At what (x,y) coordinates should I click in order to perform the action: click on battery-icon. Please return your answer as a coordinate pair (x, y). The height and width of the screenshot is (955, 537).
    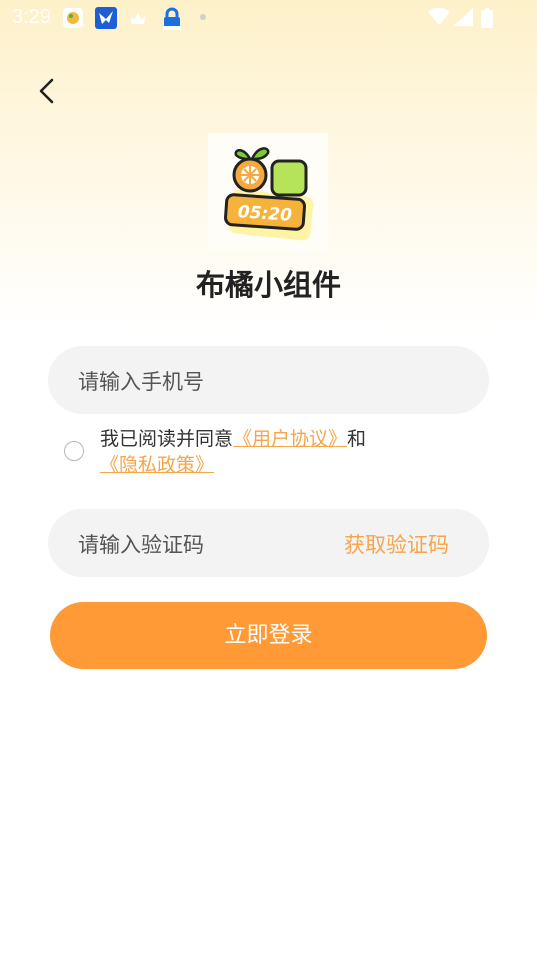
    Looking at the image, I should click on (487, 20).